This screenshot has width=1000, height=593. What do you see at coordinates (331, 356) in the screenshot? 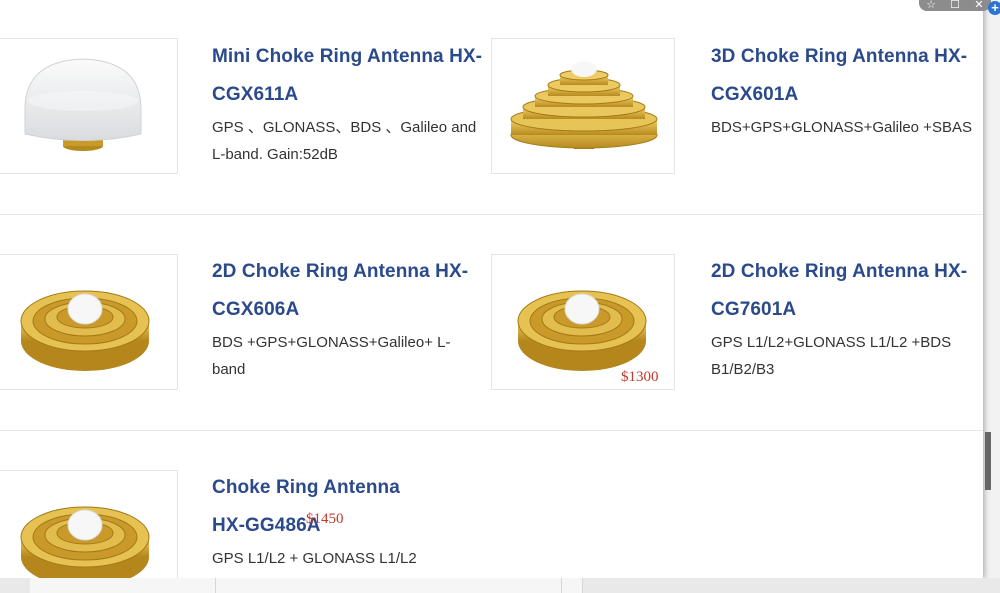
I see `product-desc-3: BDS +GPS+GLONASS+Galileo+ L-band` at bounding box center [331, 356].